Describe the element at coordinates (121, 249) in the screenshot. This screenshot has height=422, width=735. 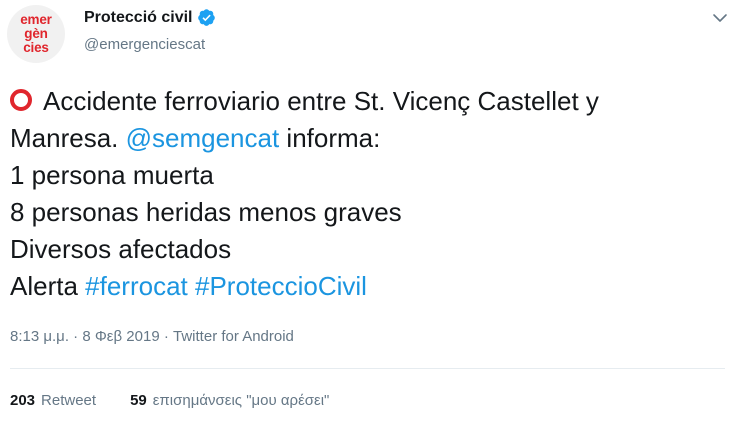
I see `tweet-line-5: Diversos afectados` at that location.